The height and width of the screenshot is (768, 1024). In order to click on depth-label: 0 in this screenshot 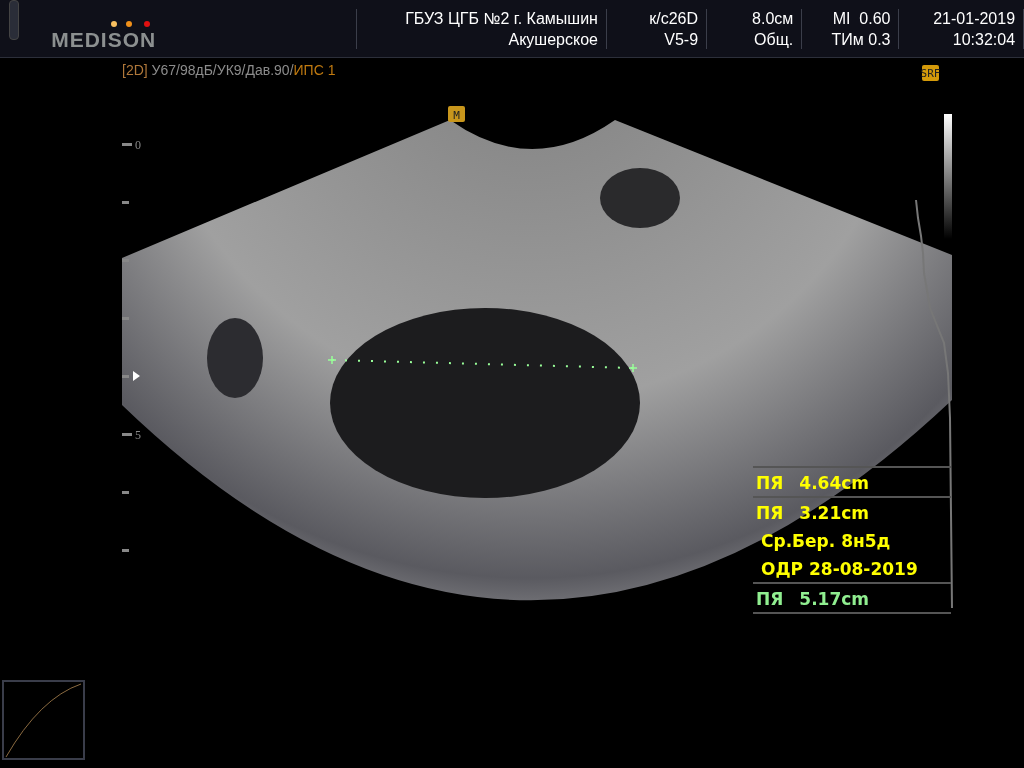, I will do `click(138, 145)`.